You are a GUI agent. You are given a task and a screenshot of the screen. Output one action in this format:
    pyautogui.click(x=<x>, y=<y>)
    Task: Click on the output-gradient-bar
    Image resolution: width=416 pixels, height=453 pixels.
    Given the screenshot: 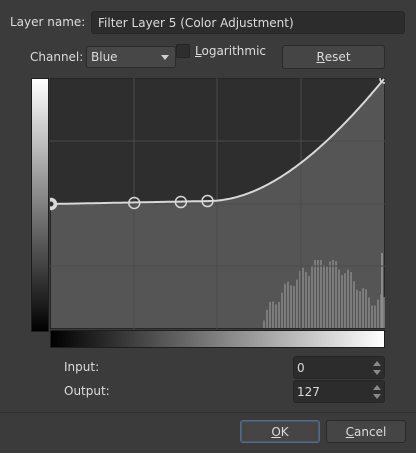 What is the action you would take?
    pyautogui.click(x=40, y=205)
    